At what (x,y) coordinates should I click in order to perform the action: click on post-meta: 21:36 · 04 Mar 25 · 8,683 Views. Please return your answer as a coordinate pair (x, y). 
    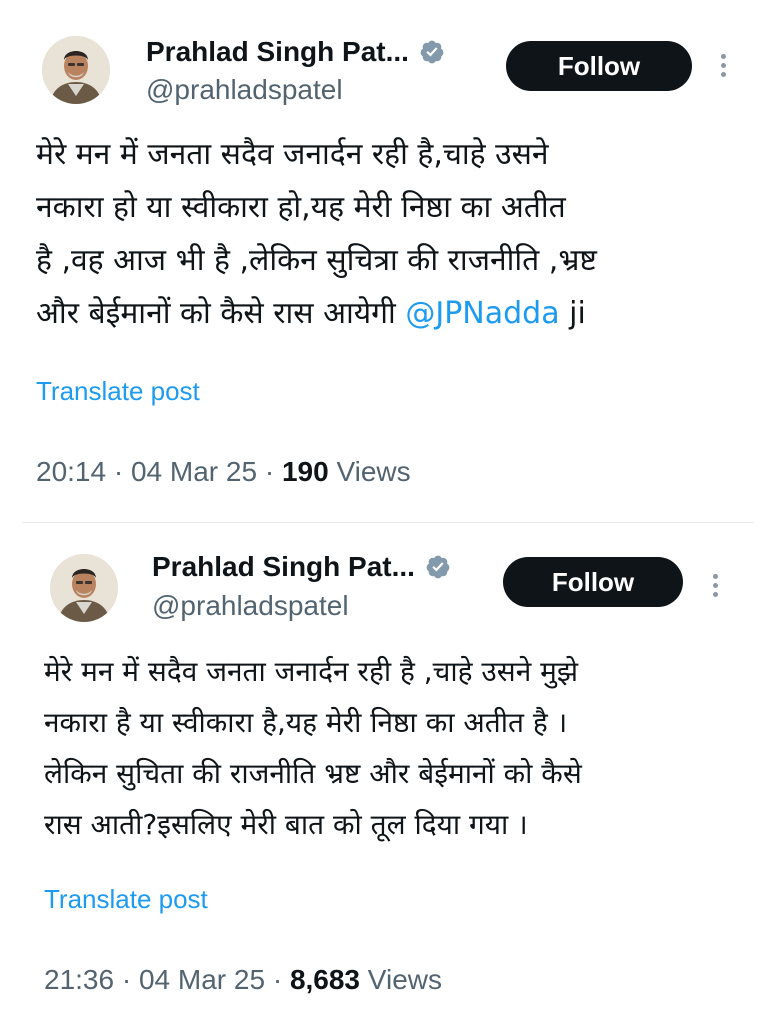
    Looking at the image, I should click on (243, 980).